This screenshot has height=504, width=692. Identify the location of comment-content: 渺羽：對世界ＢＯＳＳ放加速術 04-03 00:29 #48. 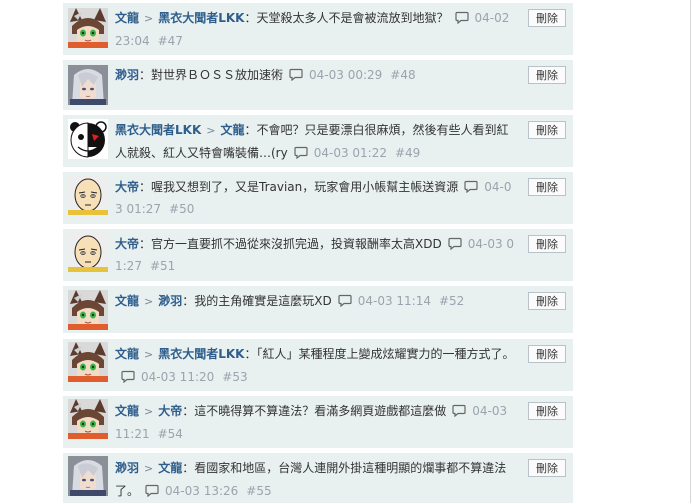
(315, 75).